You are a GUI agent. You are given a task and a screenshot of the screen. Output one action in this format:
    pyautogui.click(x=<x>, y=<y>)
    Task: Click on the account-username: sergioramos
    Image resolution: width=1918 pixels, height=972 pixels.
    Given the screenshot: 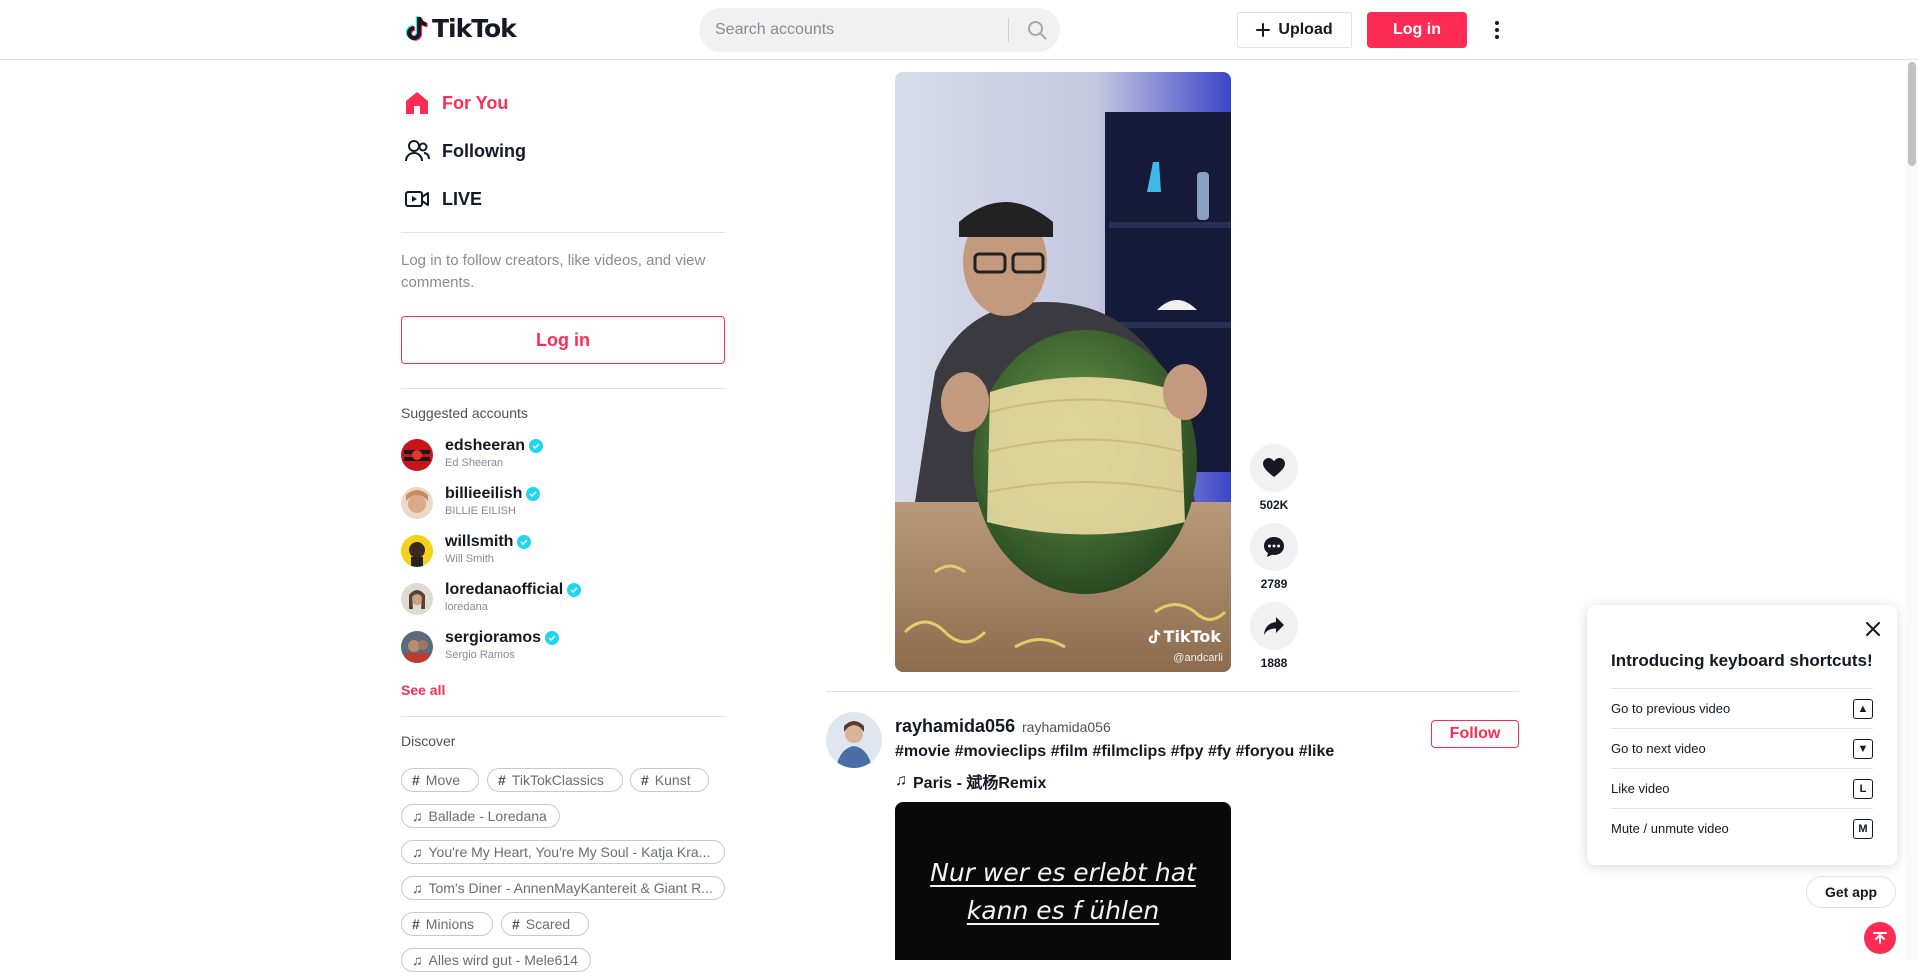 What is the action you would take?
    pyautogui.click(x=502, y=638)
    